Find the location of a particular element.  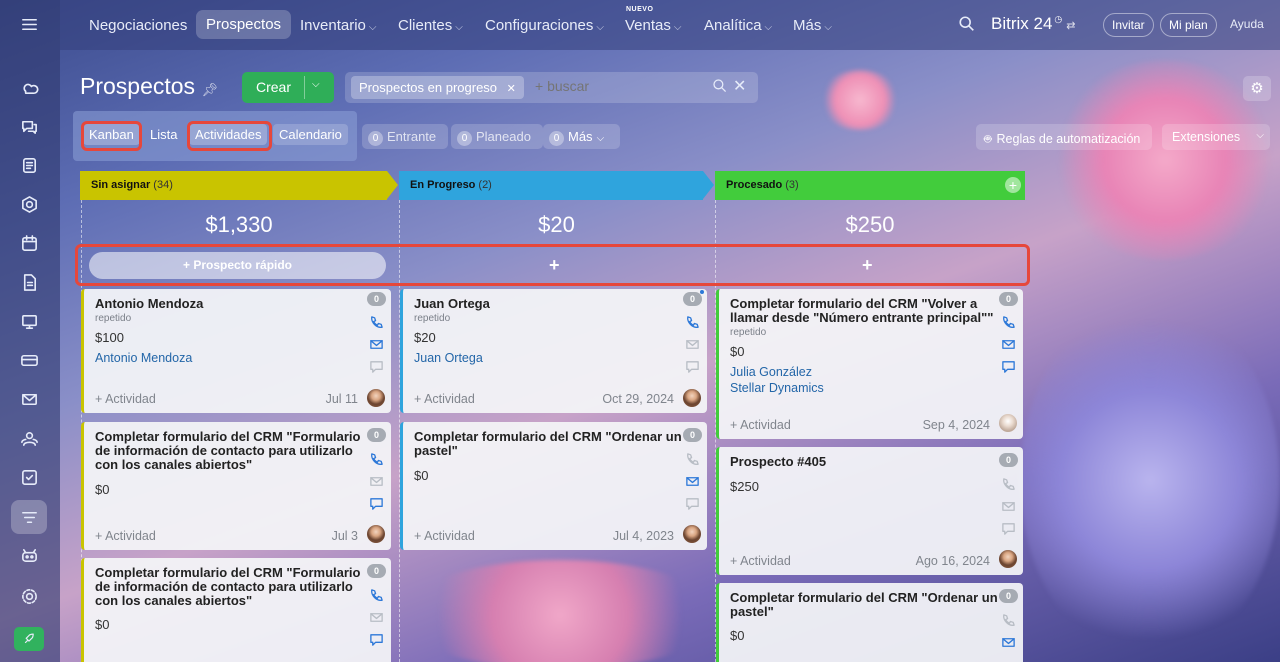

rocket-icon is located at coordinates (29, 639).